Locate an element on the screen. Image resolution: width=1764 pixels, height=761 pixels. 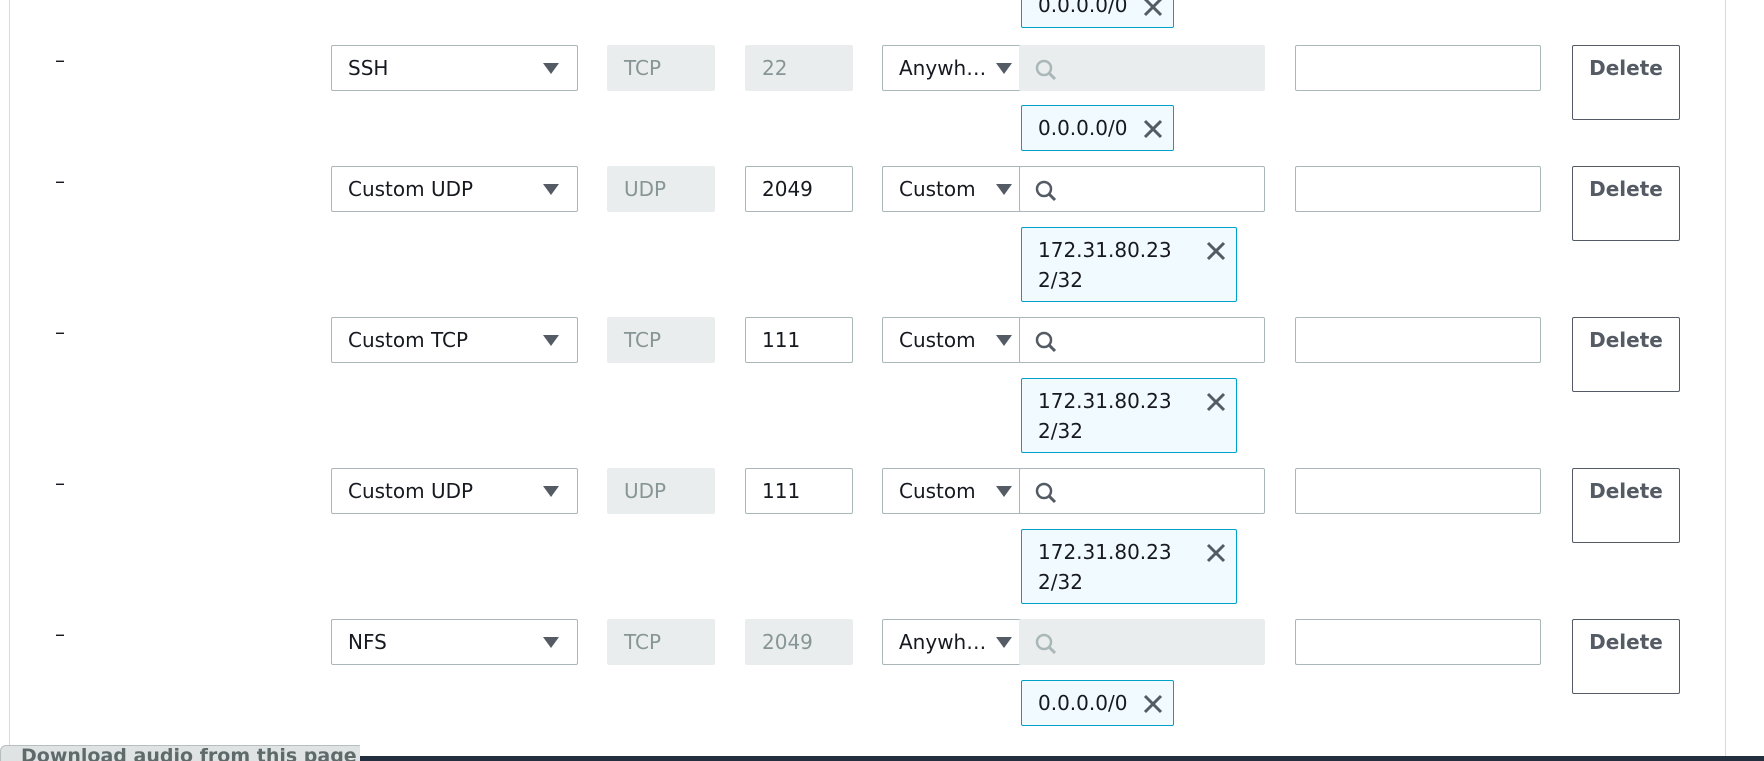
download-audio-button: Download audio from this page is located at coordinates (180, 753).